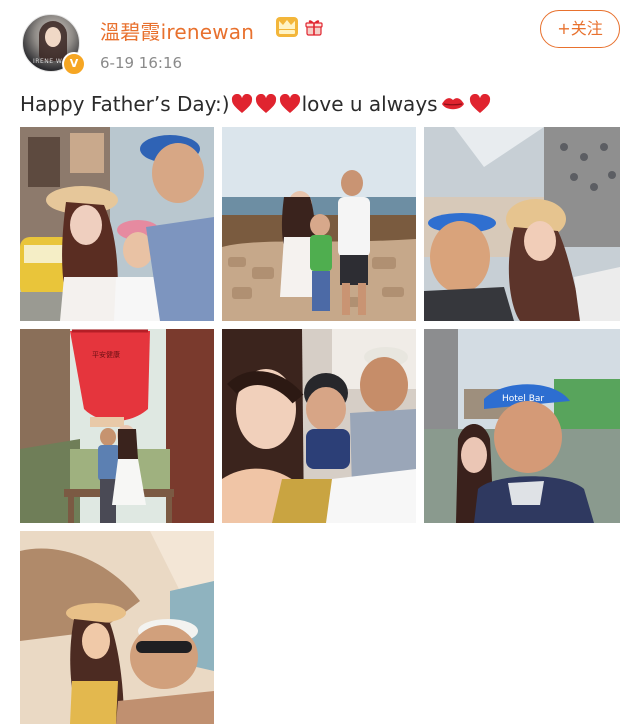  I want to click on follow-button: +关注, so click(580, 29).